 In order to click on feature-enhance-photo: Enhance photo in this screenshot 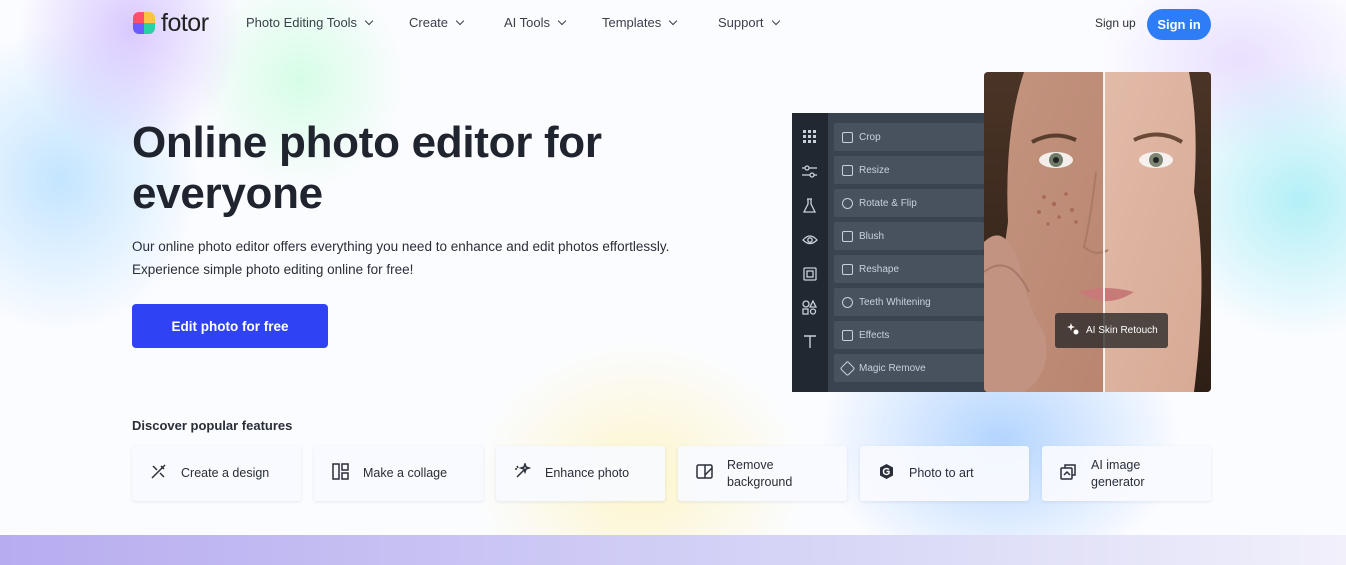, I will do `click(580, 473)`.